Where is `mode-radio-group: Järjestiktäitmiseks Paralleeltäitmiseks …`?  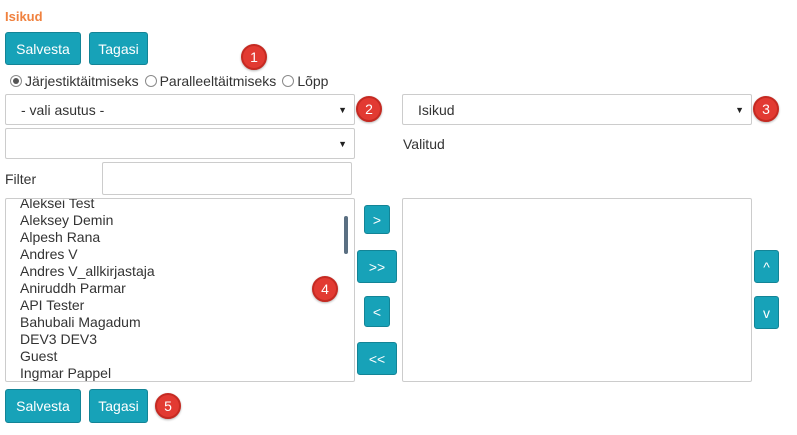
mode-radio-group: Järjestiktäitmiseks Paralleeltäitmiseks … is located at coordinates (172, 81).